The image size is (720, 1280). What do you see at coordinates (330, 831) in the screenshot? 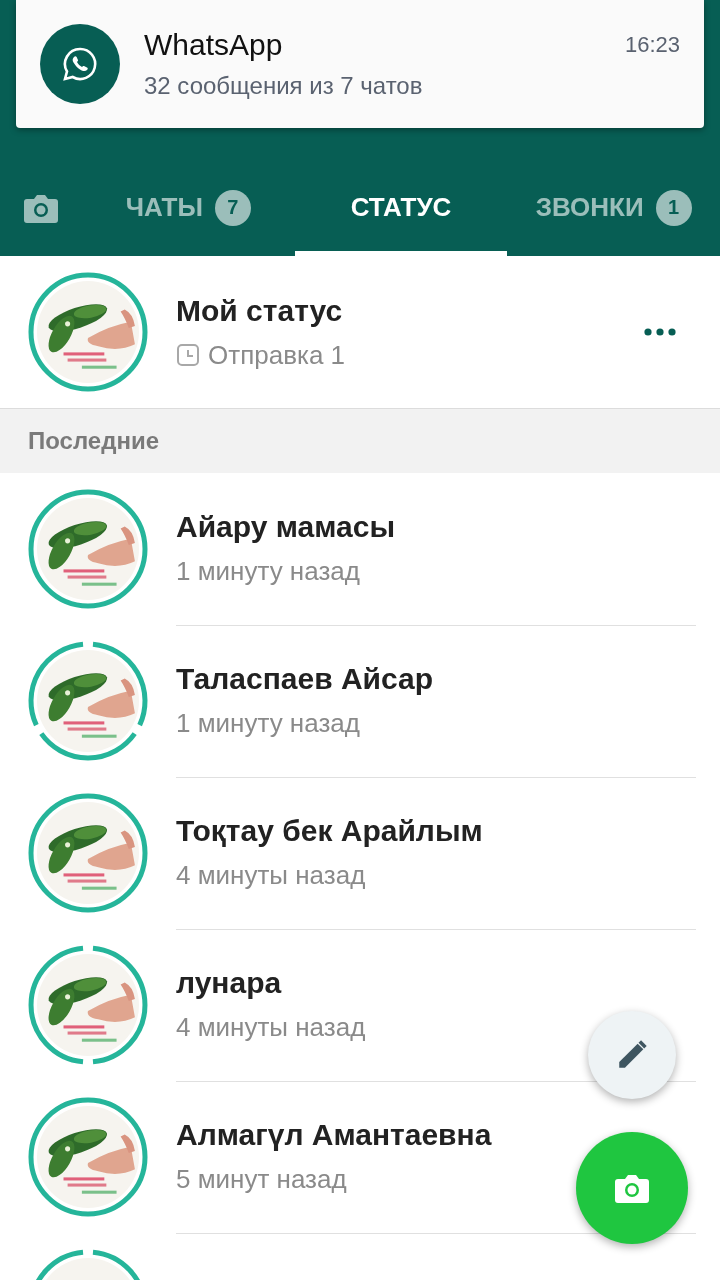
I see `contact-name: Тоқтау бек Арайлым` at bounding box center [330, 831].